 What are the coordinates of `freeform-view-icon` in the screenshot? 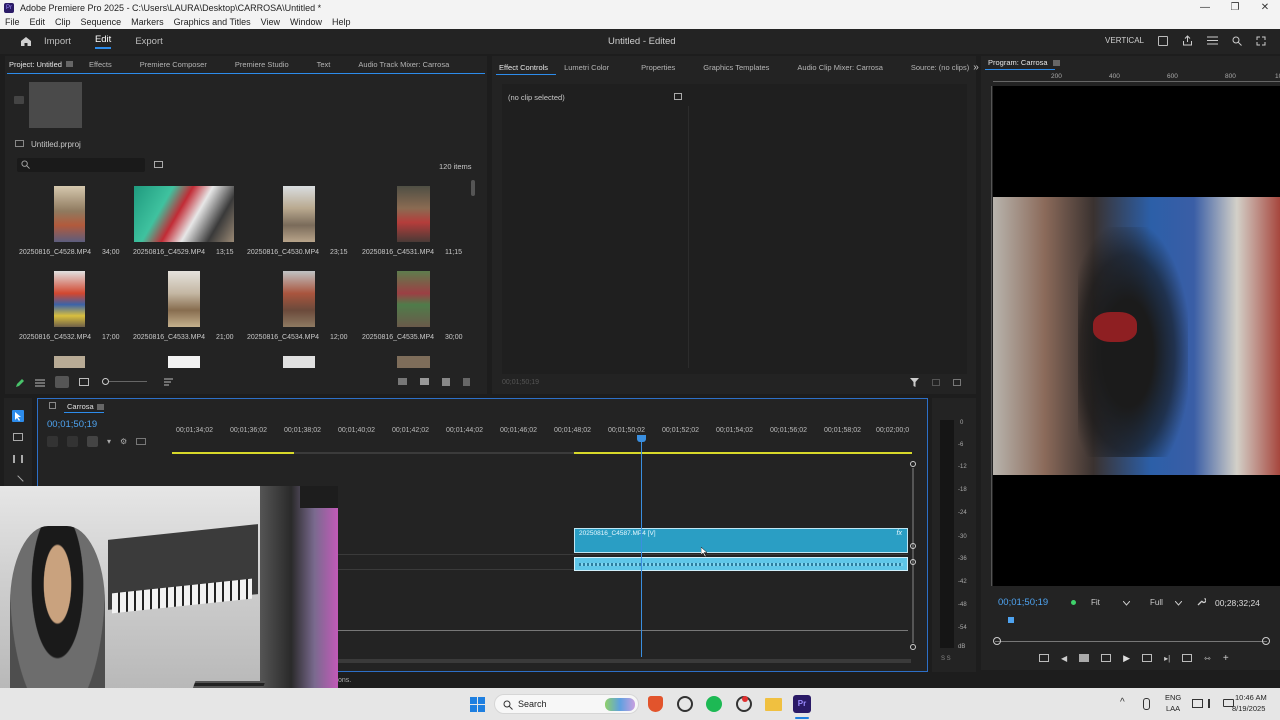 It's located at (84, 382).